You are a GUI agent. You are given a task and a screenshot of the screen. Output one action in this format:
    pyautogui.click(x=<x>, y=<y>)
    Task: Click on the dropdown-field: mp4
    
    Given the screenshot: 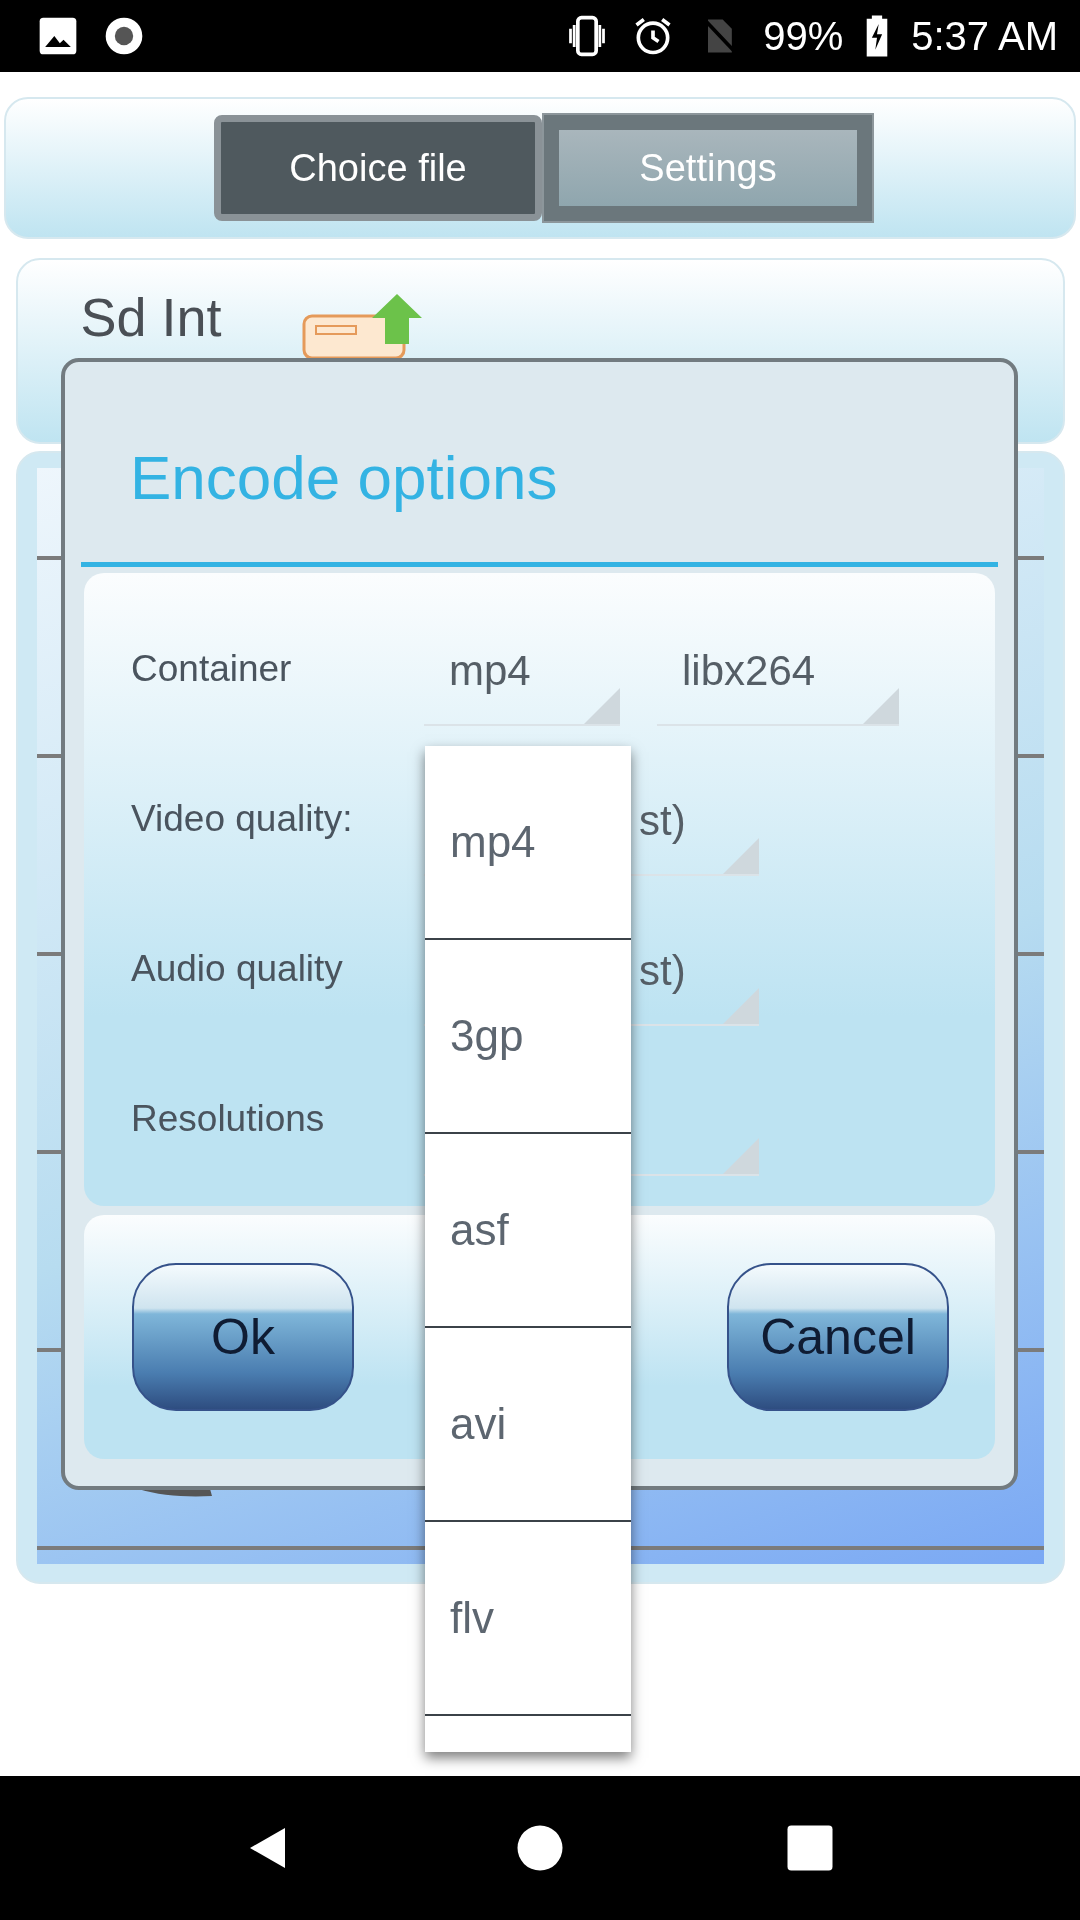 What is the action you would take?
    pyautogui.click(x=522, y=664)
    